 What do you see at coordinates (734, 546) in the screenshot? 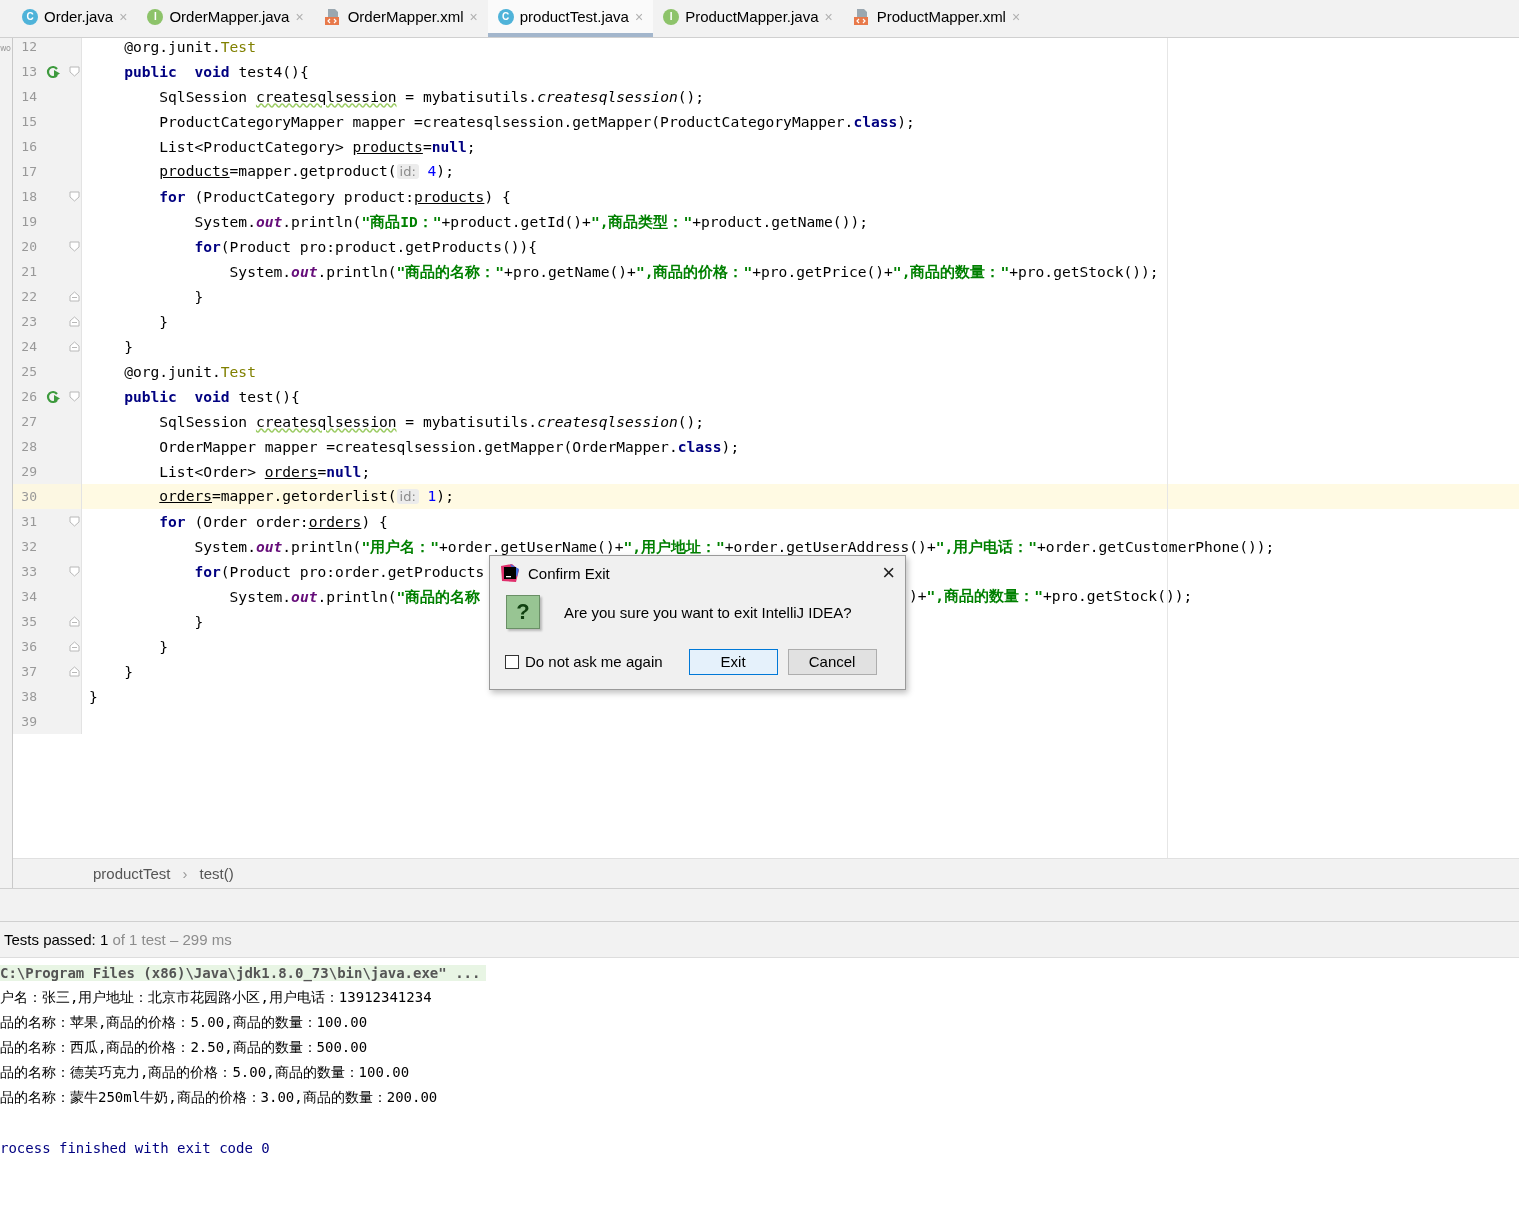
I see `code-line: System.out.println("用户名："+order.getUserName()+",用户地址："+order.getUserAddress()+",用户电话："+order.getCustomerPhone());` at bounding box center [734, 546].